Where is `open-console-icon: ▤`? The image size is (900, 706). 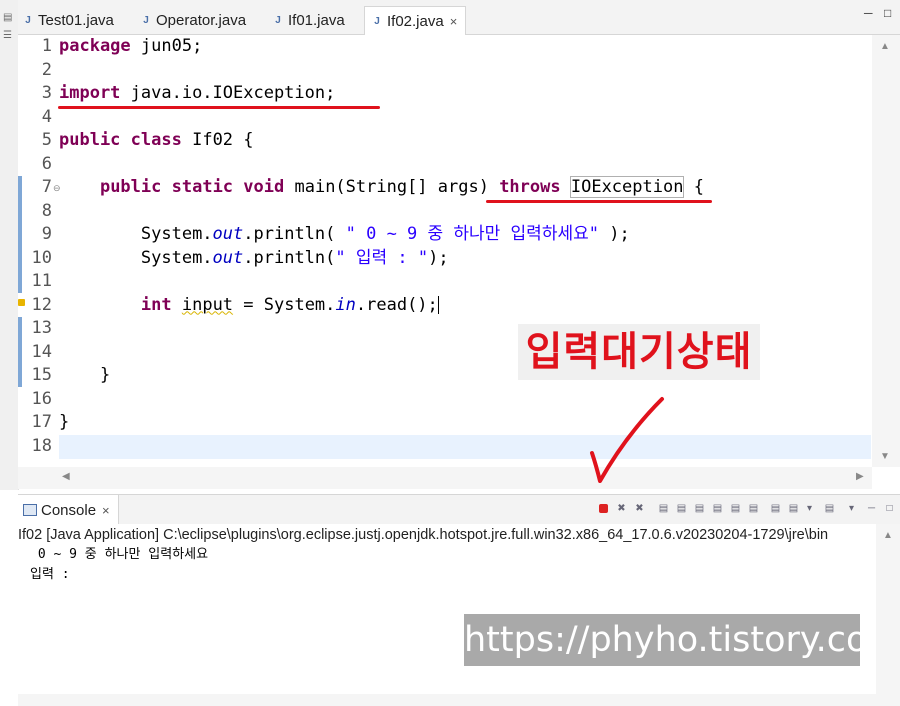
open-console-icon: ▤ is located at coordinates (775, 508).